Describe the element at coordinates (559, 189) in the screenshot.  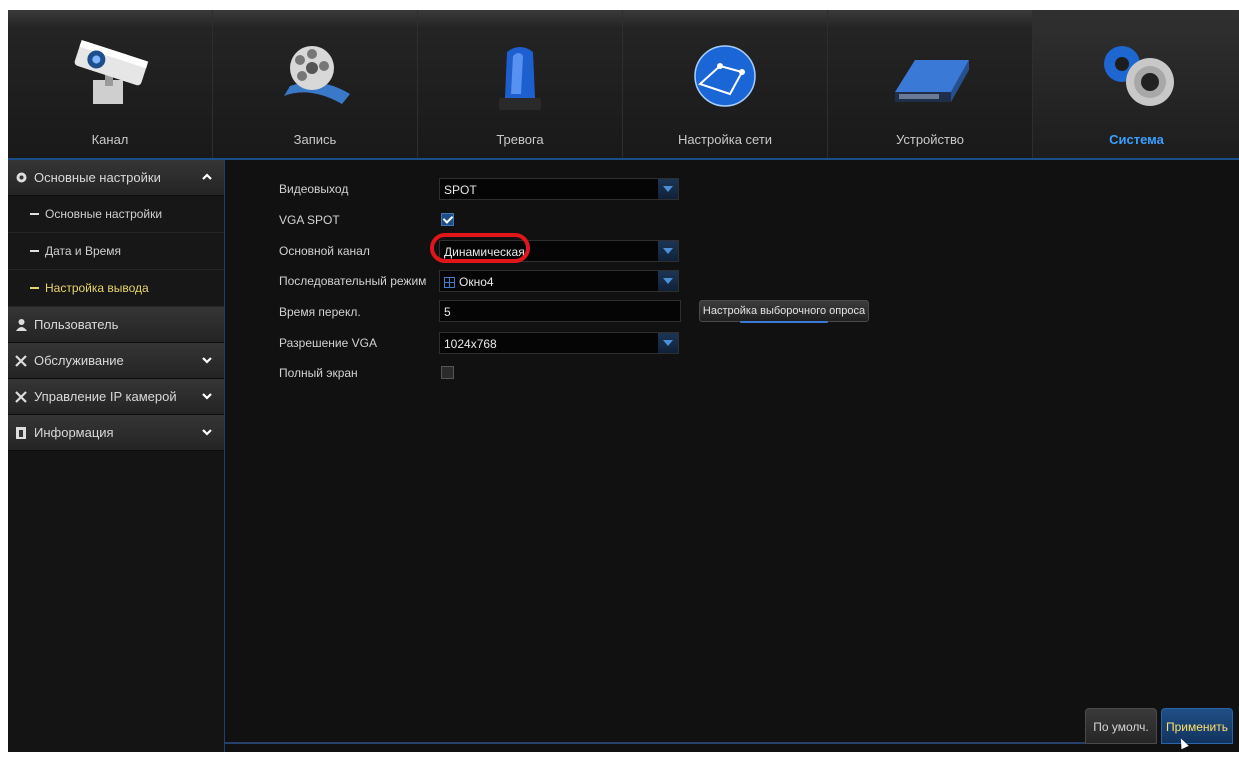
I see `video-out-select: SPOT` at that location.